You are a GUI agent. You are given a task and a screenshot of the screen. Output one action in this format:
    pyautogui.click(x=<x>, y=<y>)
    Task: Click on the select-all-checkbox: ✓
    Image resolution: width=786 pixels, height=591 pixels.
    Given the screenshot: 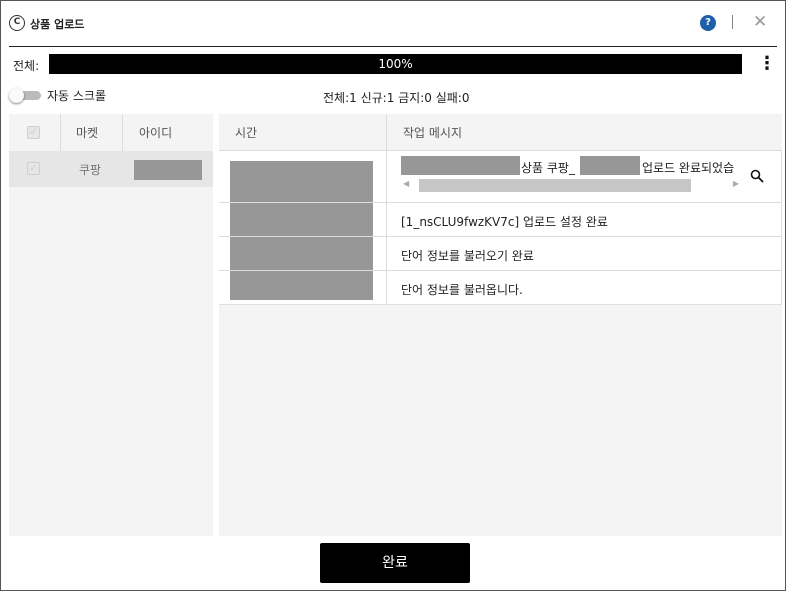 What is the action you would take?
    pyautogui.click(x=33, y=132)
    